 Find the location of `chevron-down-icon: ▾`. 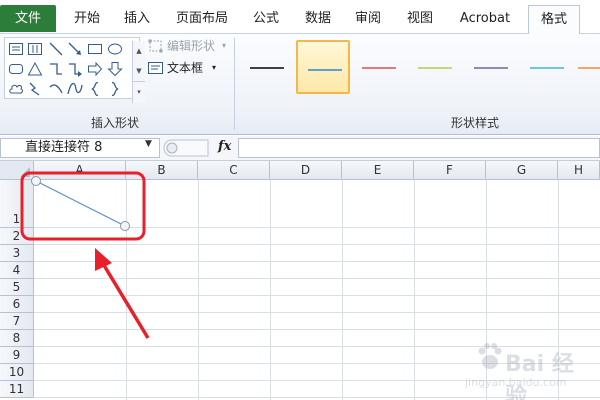

chevron-down-icon: ▾ is located at coordinates (214, 67).